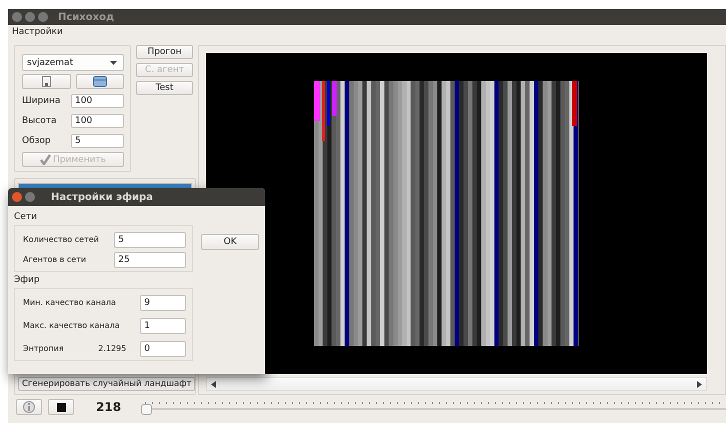 Image resolution: width=726 pixels, height=423 pixels. What do you see at coordinates (456, 384) in the screenshot?
I see `horizontal-scrollbar` at bounding box center [456, 384].